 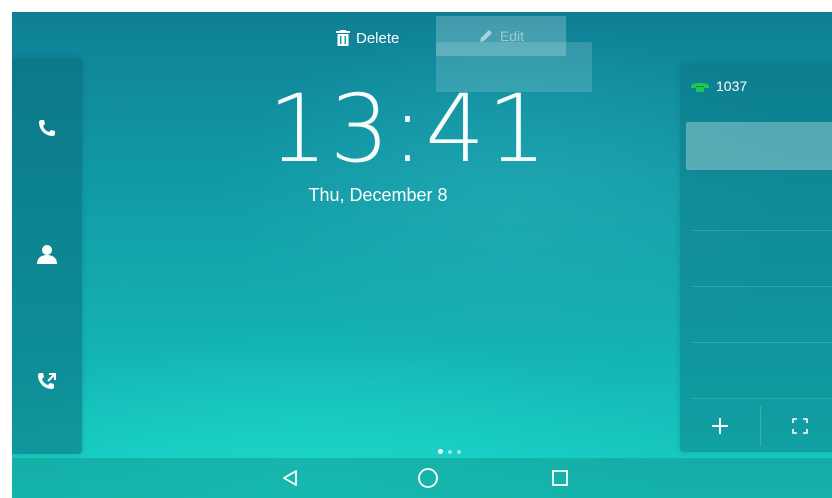 I want to click on home-button, so click(x=428, y=478).